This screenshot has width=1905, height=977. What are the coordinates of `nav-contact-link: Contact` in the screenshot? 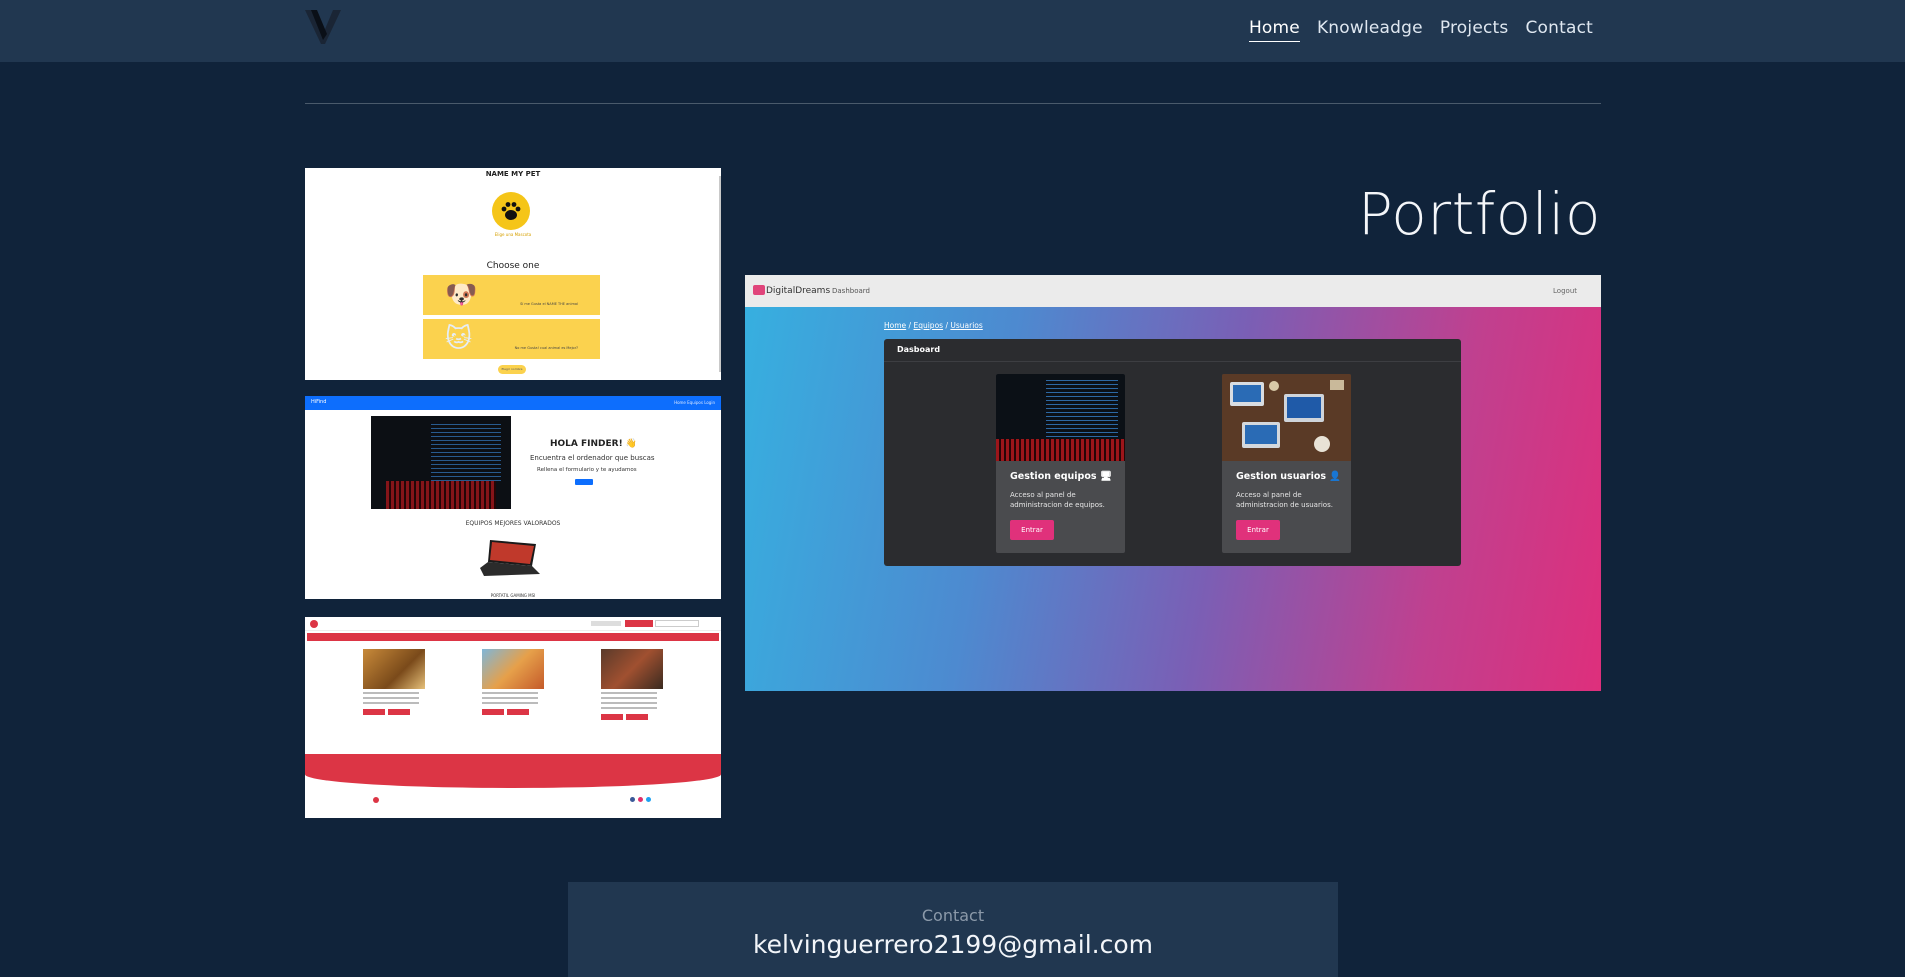 It's located at (1559, 30).